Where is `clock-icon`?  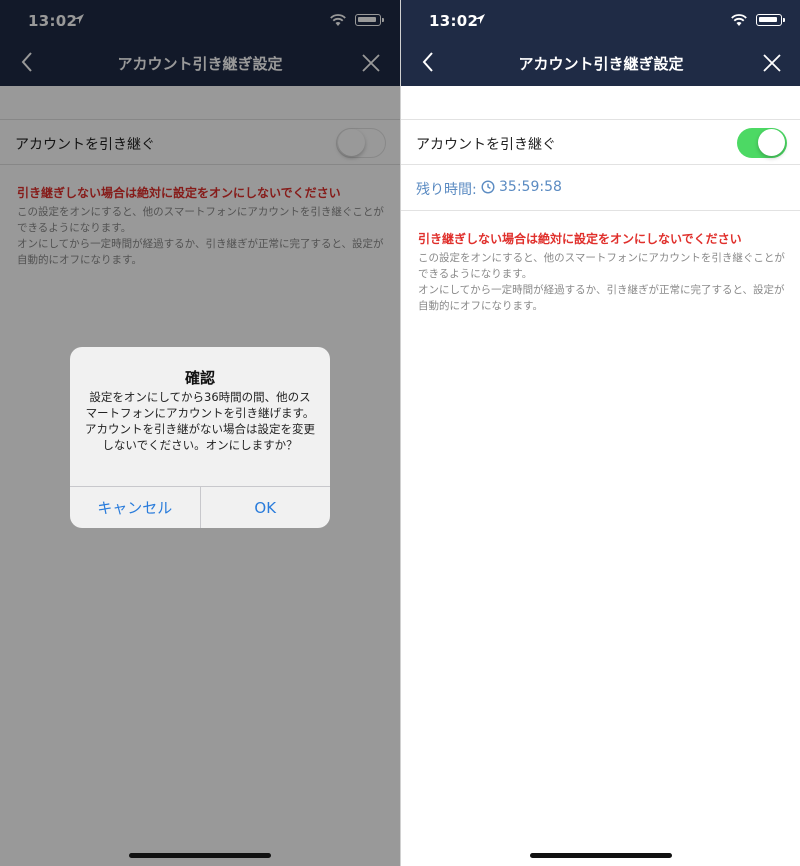 clock-icon is located at coordinates (488, 187).